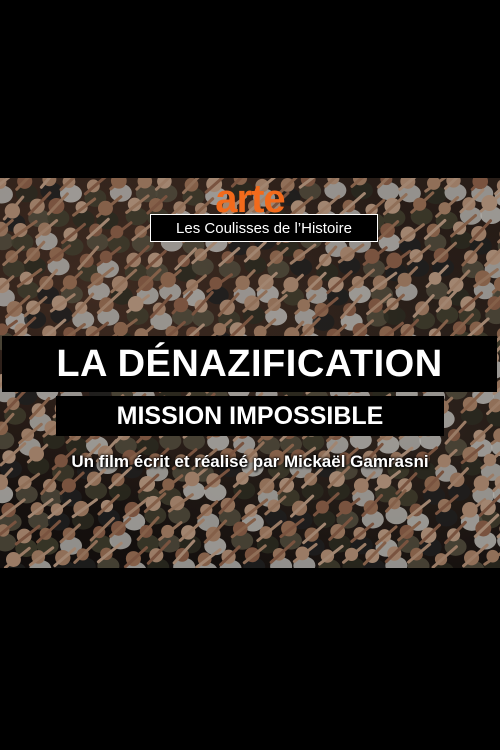 The image size is (500, 750). I want to click on series-label: Les Coulisses de l’Histoire, so click(264, 228).